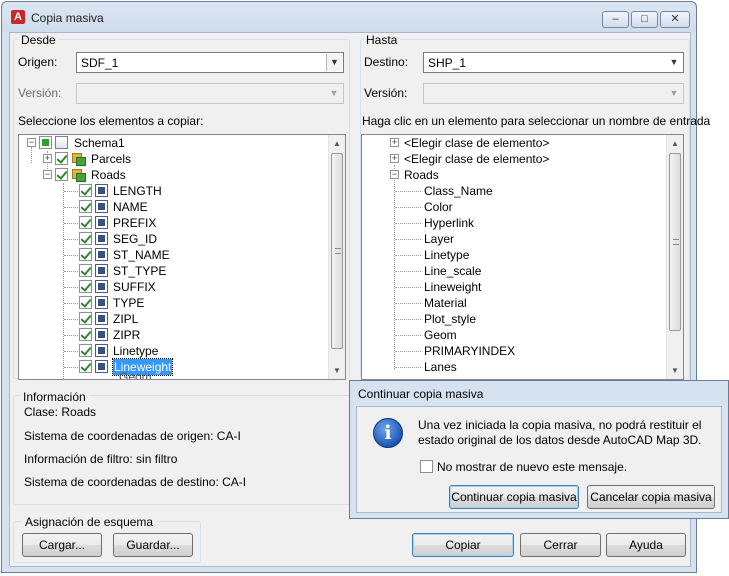  I want to click on tree-row-target-field: Layer, so click(512, 239).